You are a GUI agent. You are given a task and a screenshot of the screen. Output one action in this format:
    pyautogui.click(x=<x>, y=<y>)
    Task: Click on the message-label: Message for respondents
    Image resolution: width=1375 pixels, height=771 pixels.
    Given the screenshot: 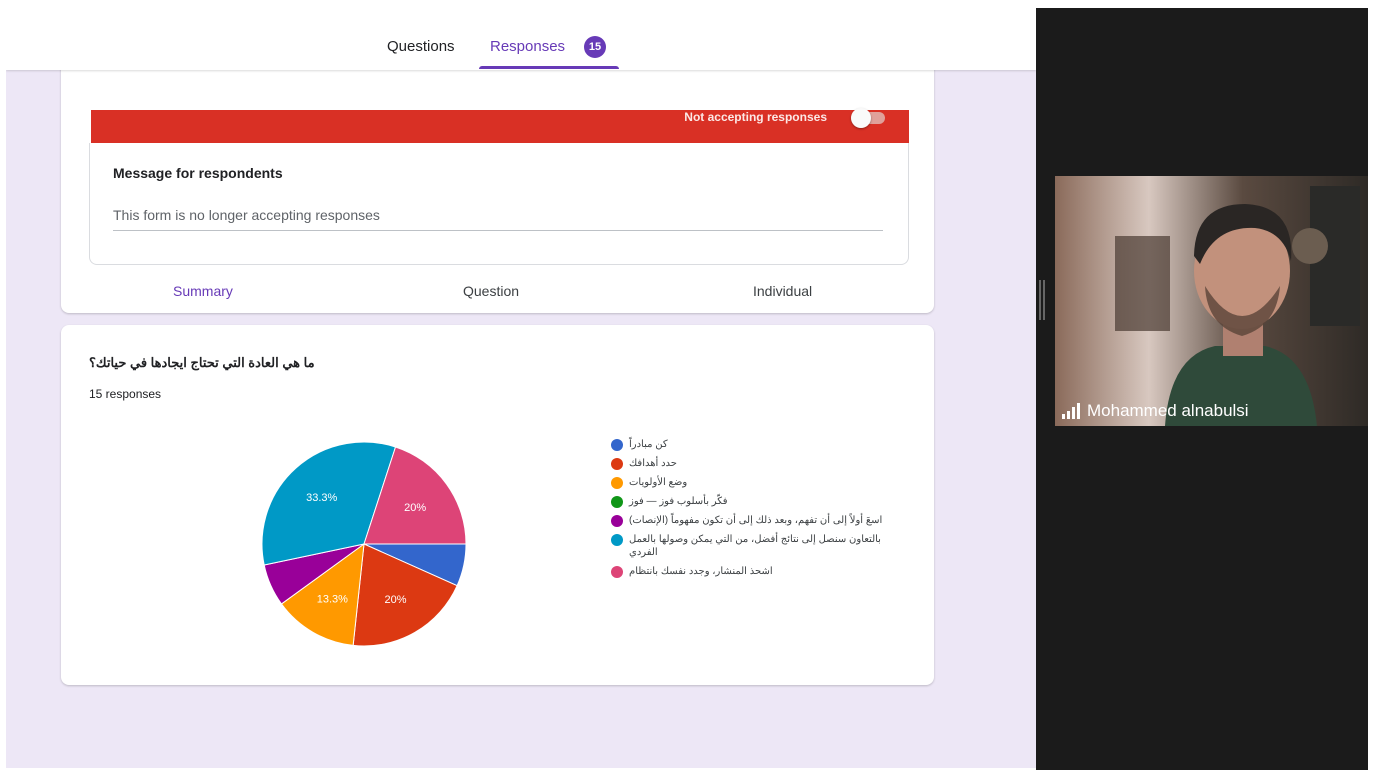 What is the action you would take?
    pyautogui.click(x=198, y=173)
    